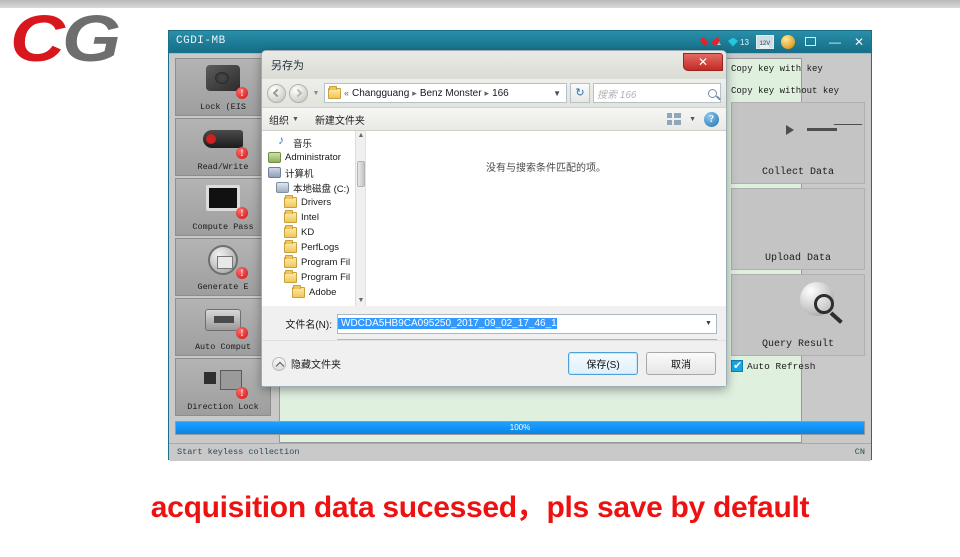 This screenshot has width=960, height=557. What do you see at coordinates (798, 366) in the screenshot?
I see `auto-refresh-checkbox: Auto Refresh` at bounding box center [798, 366].